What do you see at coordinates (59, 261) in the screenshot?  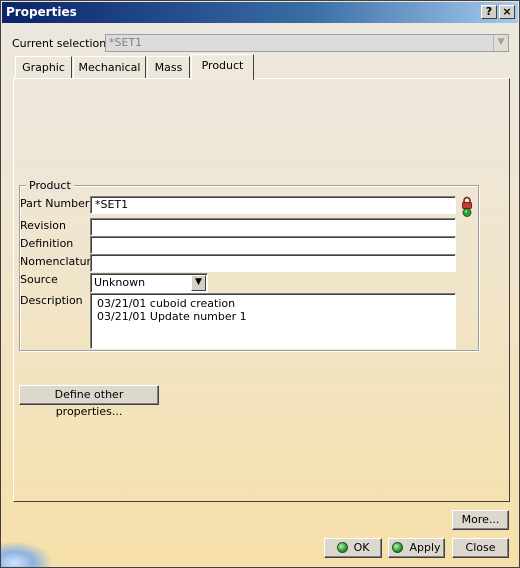 I see `nomenclature-label: Nomenclature` at bounding box center [59, 261].